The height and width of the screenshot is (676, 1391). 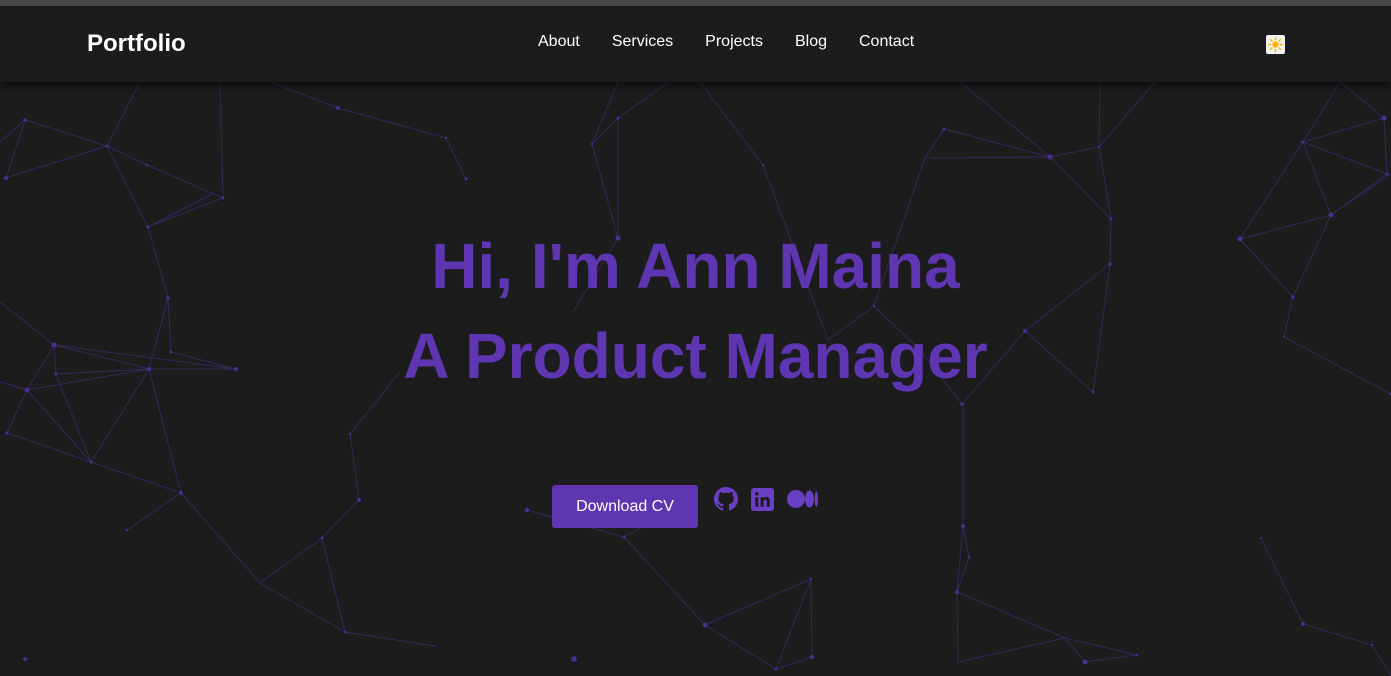 I want to click on hero-actions: Download CV, so click(x=685, y=506).